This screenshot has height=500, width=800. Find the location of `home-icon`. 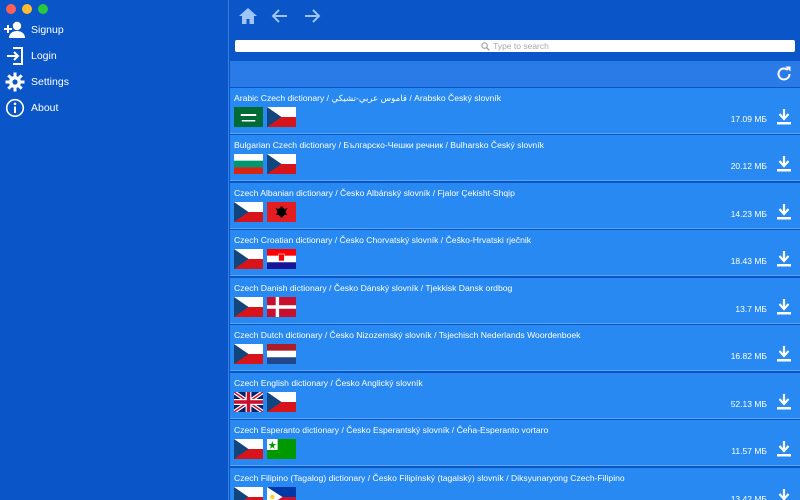

home-icon is located at coordinates (248, 16).